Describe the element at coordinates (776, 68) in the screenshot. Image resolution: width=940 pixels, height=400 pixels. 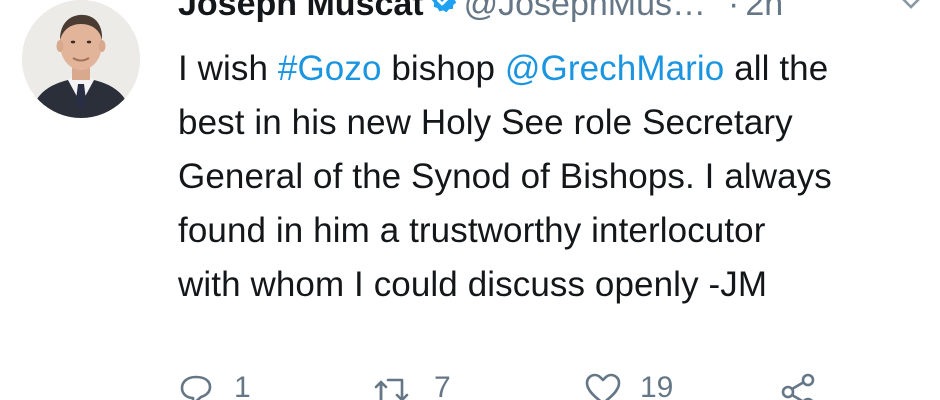
I see `text-segment: all the` at that location.